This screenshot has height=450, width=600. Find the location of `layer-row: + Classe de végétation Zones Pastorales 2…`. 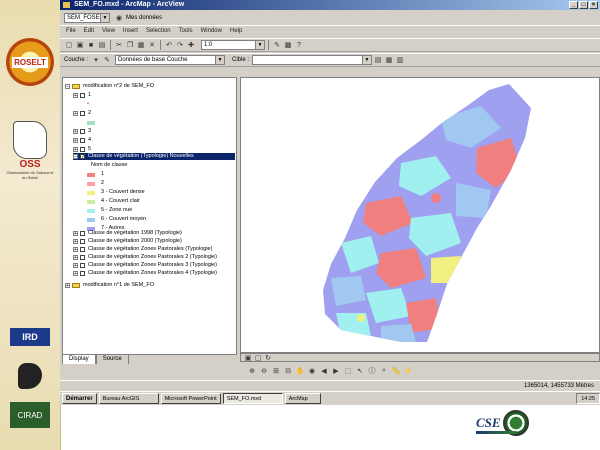

layer-row: + Classe de végétation Zones Pastorales 2… is located at coordinates (145, 257).